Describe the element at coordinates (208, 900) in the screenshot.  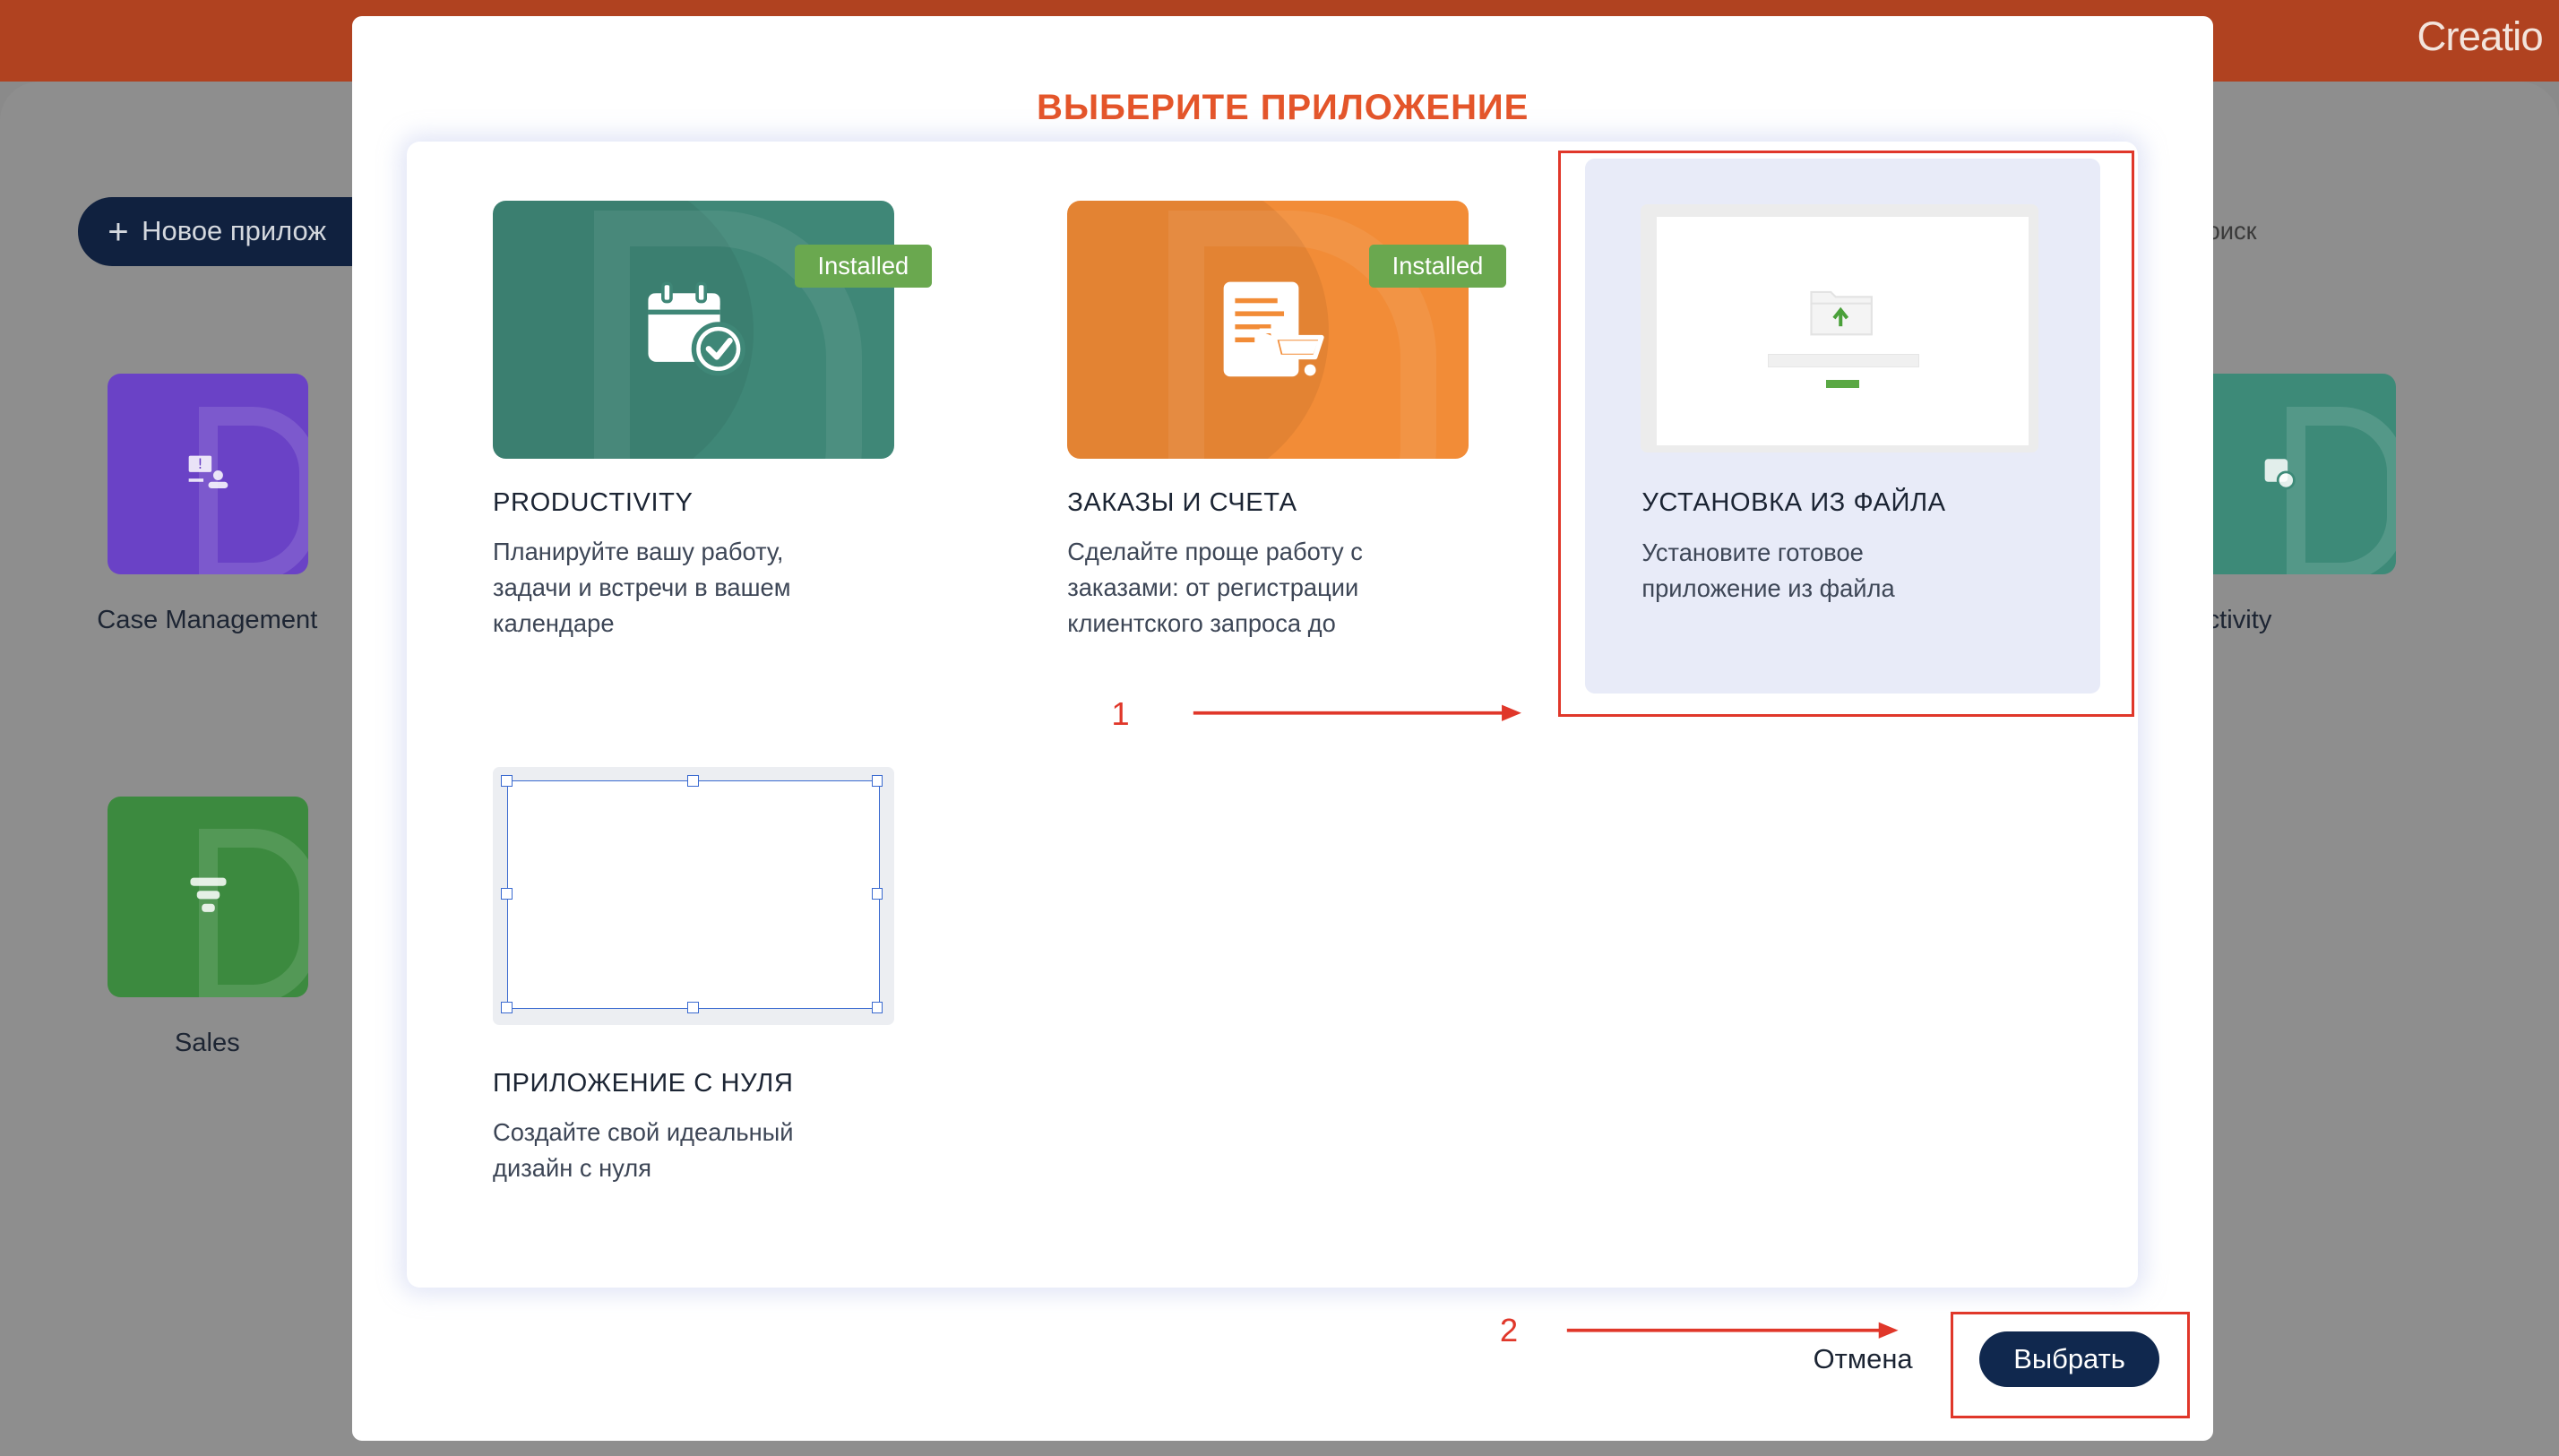
I see `funnel-icon` at that location.